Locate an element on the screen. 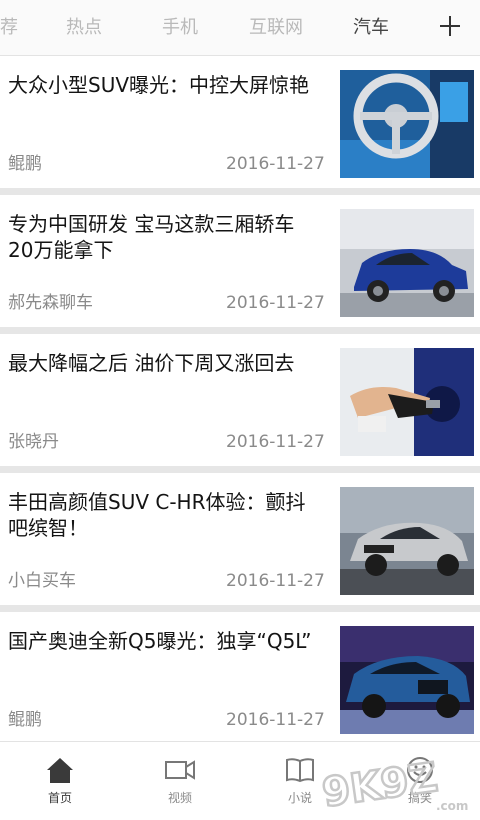 This screenshot has width=480, height=820. tab-phone: 手机 is located at coordinates (180, 26).